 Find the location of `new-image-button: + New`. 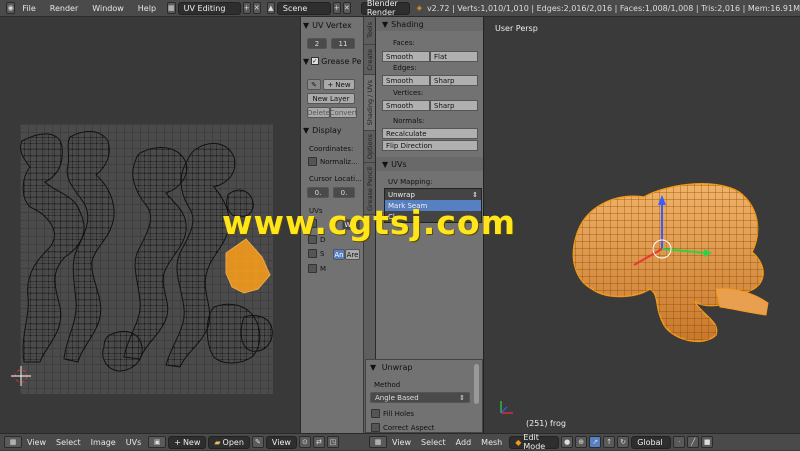

new-image-button: + New is located at coordinates (187, 442).